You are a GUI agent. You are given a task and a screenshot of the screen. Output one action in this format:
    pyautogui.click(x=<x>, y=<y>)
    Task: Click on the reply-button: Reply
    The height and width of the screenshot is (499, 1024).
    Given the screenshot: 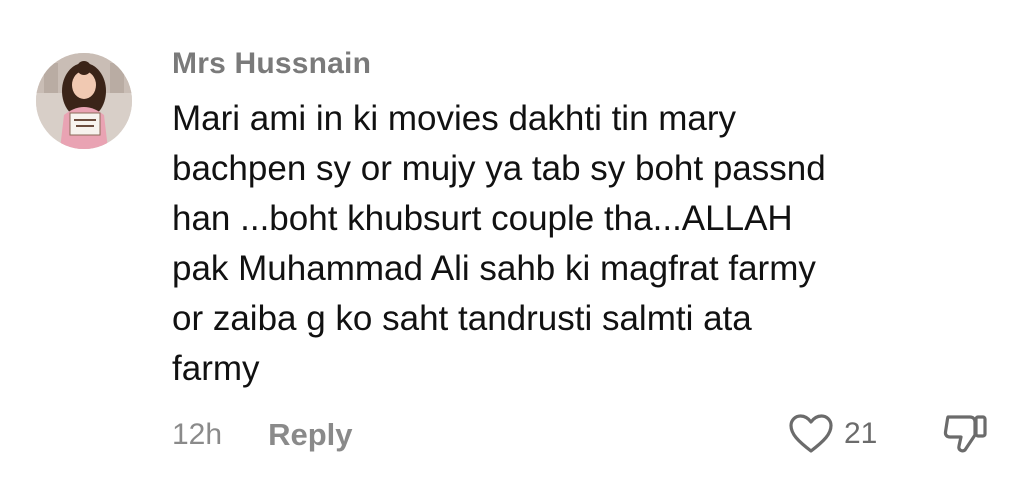 What is the action you would take?
    pyautogui.click(x=310, y=435)
    